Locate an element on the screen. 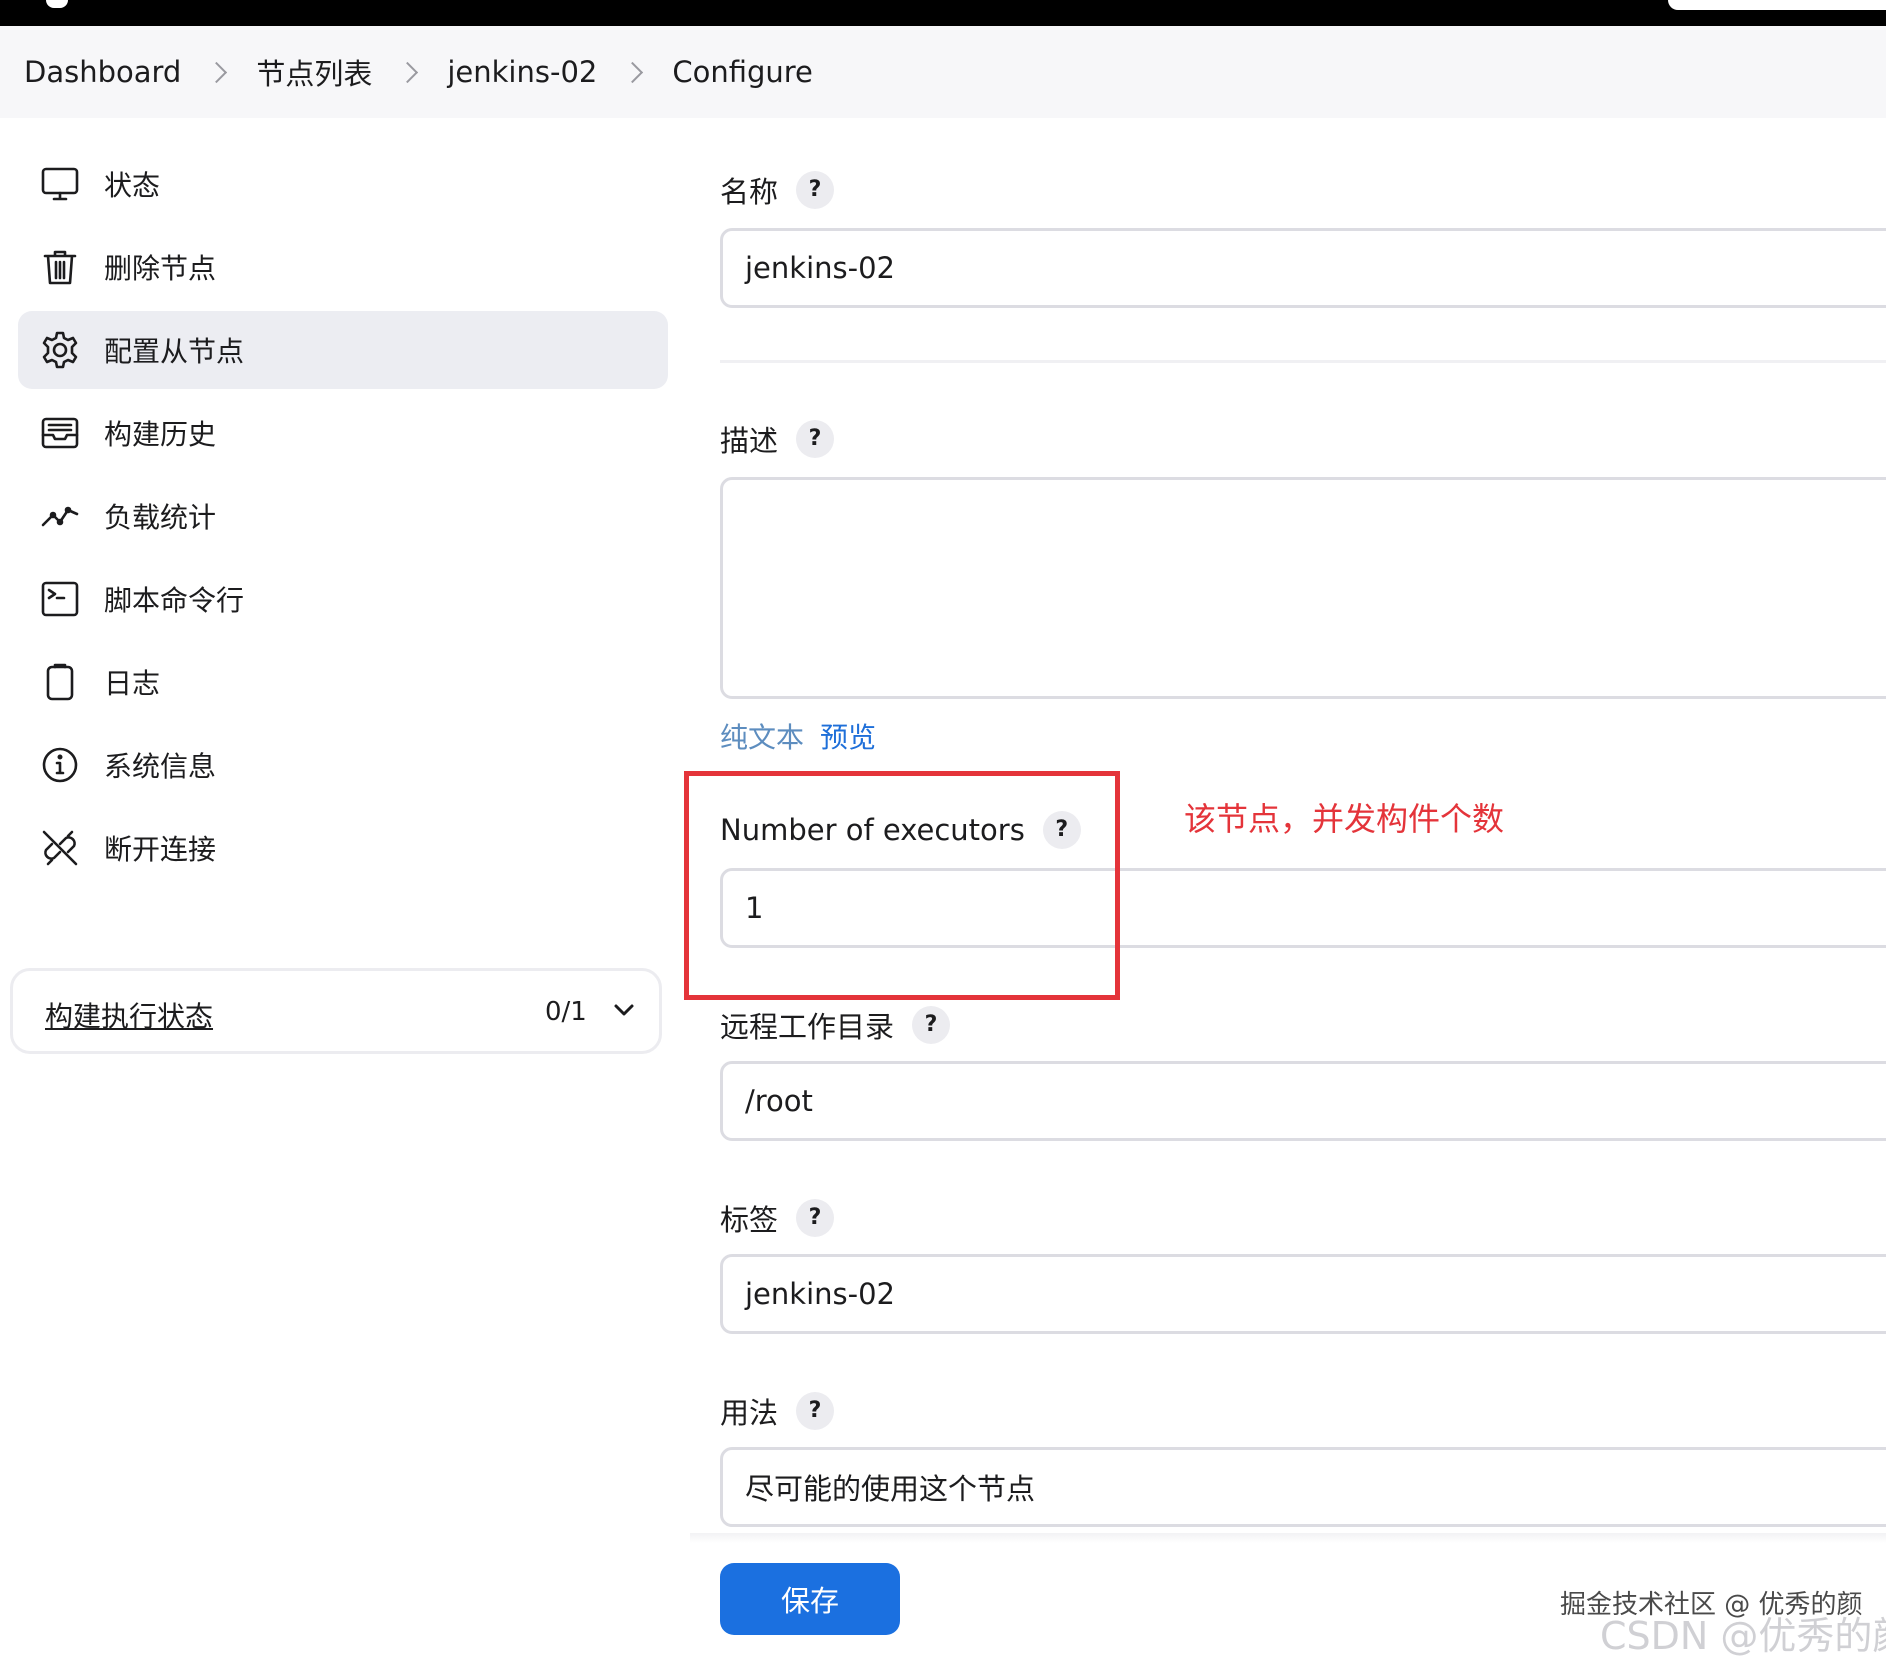  remote-dir-label-text: 远程工作目录 is located at coordinates (807, 1027).